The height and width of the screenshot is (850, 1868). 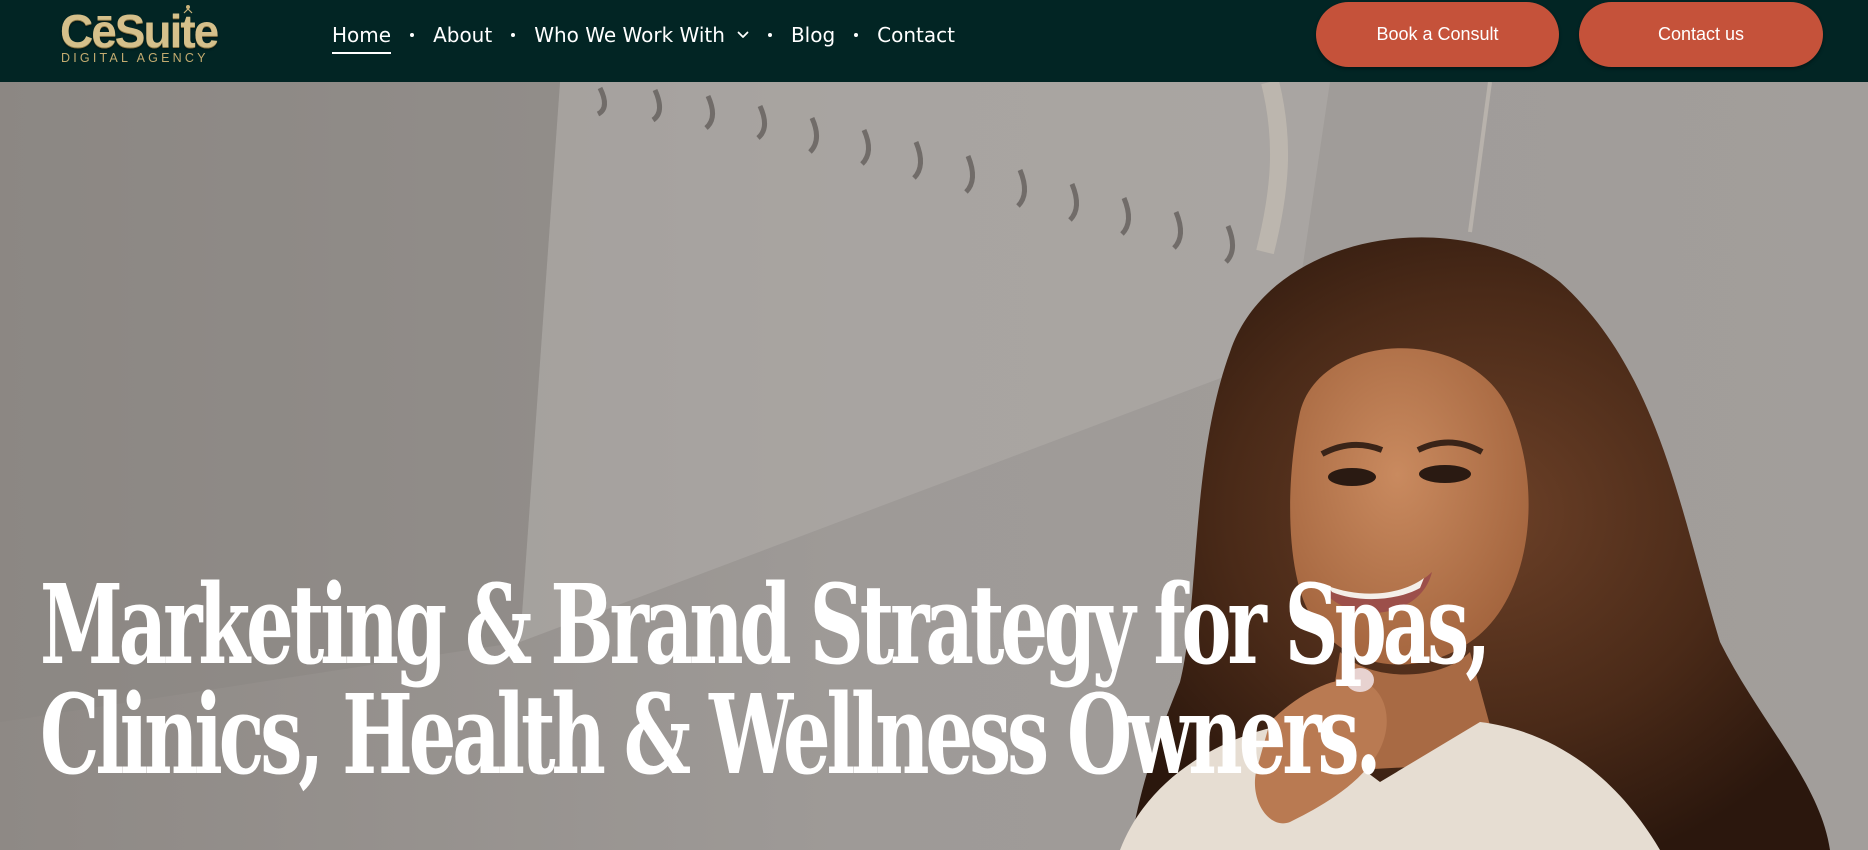 What do you see at coordinates (765, 624) in the screenshot?
I see `hero-headline-line-1: Marketing & Brand Strategy for Spas,` at bounding box center [765, 624].